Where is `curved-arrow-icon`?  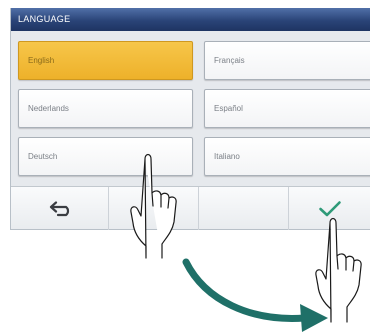
curved-arrow-icon is located at coordinates (255, 295).